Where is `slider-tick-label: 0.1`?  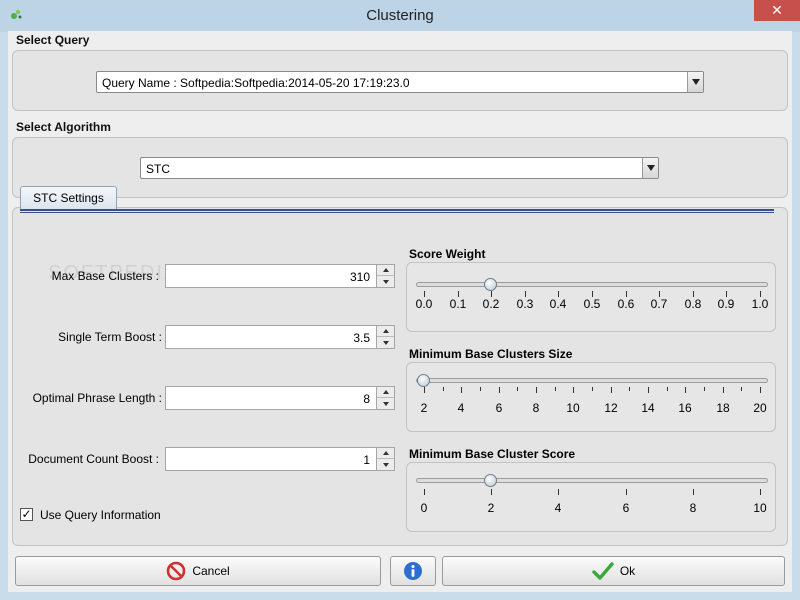
slider-tick-label: 0.1 is located at coordinates (458, 304).